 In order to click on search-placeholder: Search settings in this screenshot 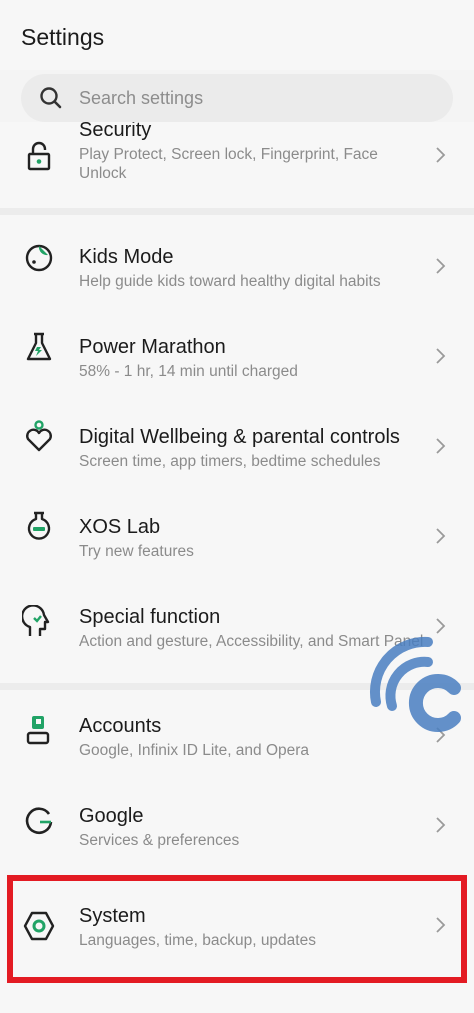, I will do `click(141, 97)`.